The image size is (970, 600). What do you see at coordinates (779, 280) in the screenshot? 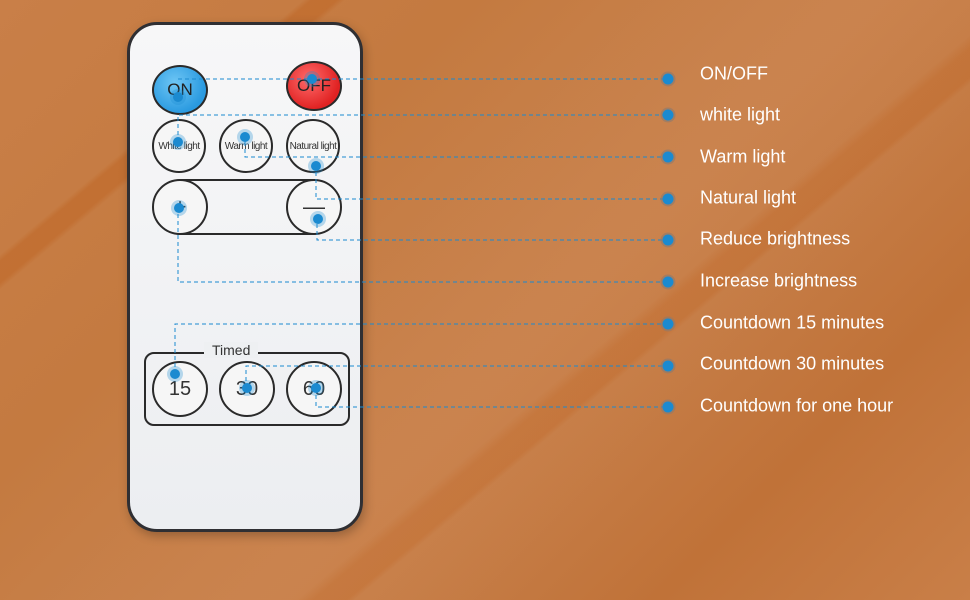
I see `callout-increase-brightness: Increase brightness` at bounding box center [779, 280].